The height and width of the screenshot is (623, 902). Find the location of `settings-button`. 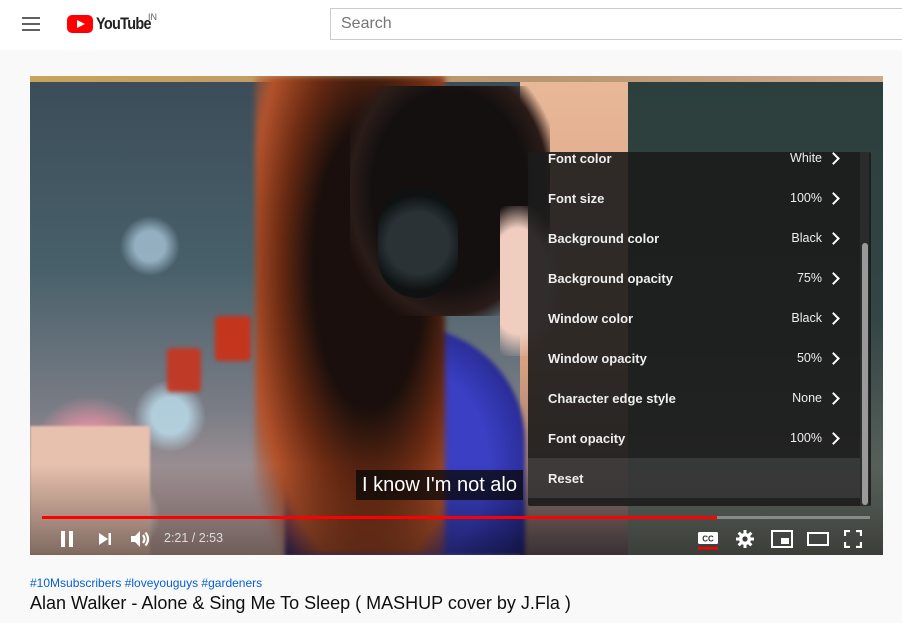

settings-button is located at coordinates (745, 539).